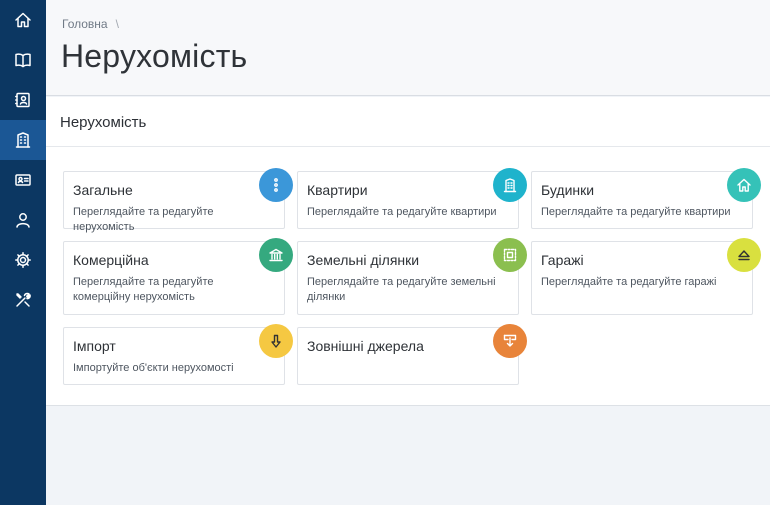 The image size is (770, 505). I want to click on nav-real-estate, so click(23, 140).